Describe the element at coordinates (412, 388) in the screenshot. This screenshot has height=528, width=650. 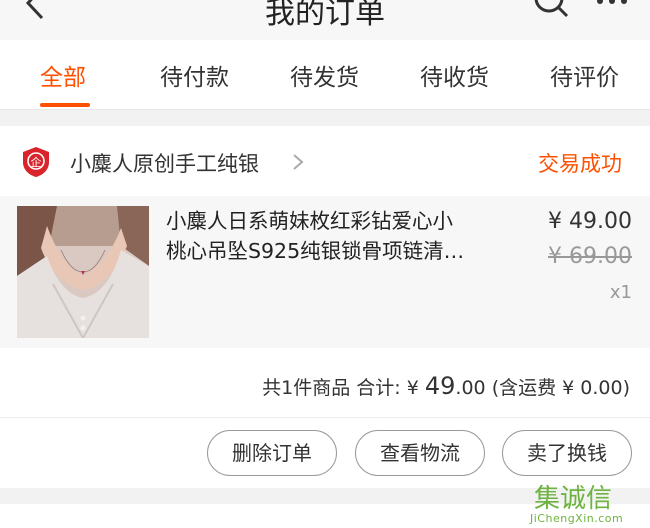
I see `summary-currency: ¥` at that location.